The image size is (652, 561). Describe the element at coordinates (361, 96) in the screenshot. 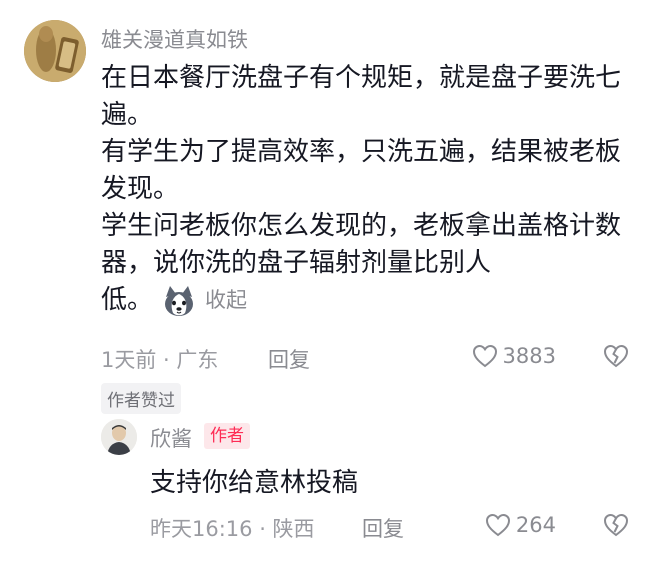

I see `comment-paragraph: 在日本餐厅洗盘子有个规矩，就是盘子要洗七遍。` at that location.